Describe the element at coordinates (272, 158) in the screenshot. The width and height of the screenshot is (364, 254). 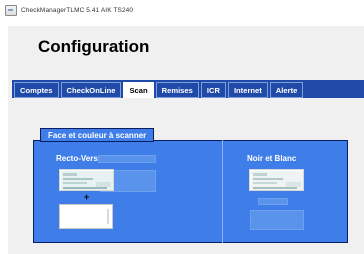
I see `noir-blanc-label: Noir et Blanc` at that location.